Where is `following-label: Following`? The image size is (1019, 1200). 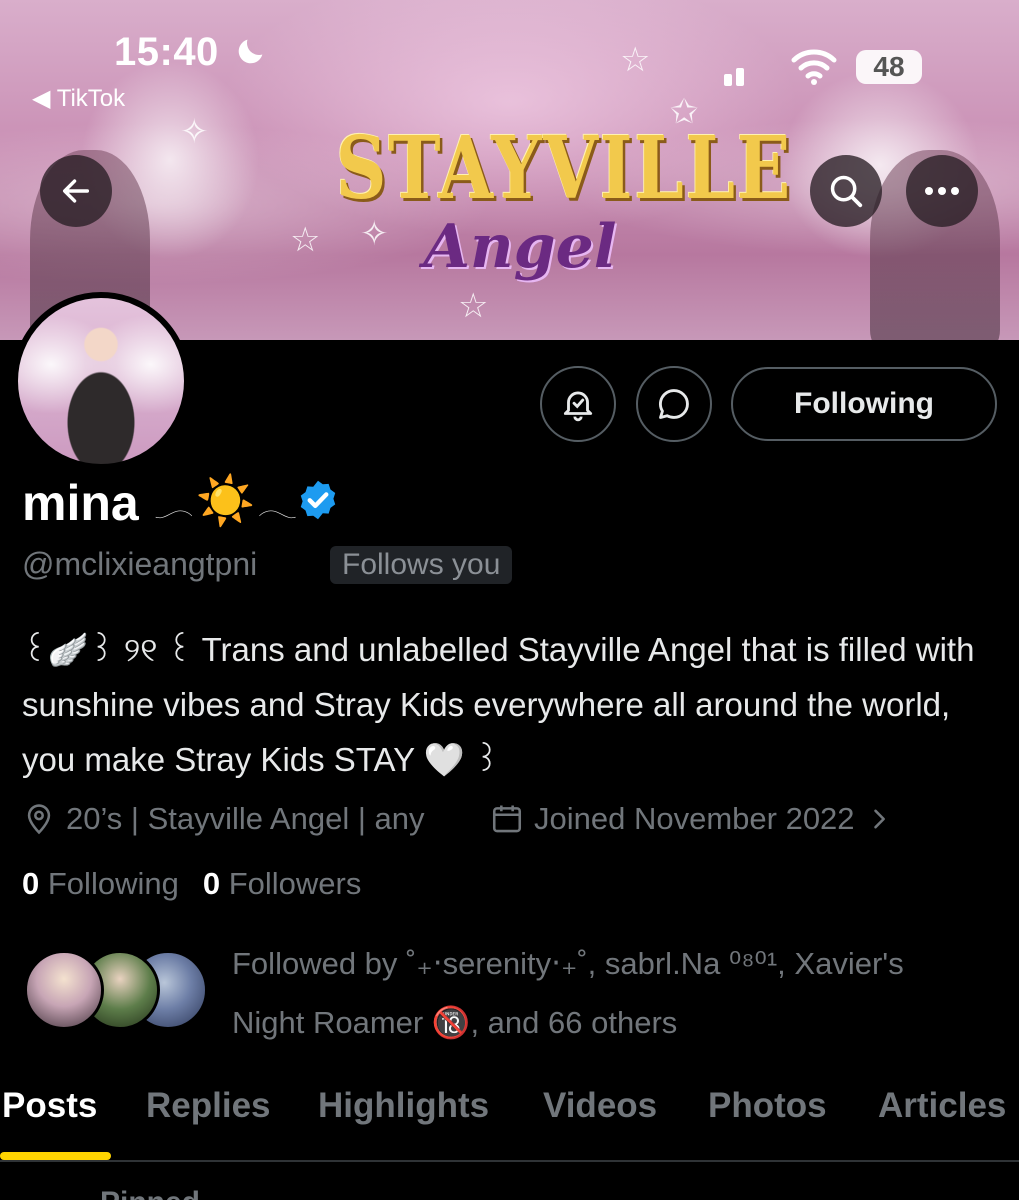
following-label: Following is located at coordinates (113, 883).